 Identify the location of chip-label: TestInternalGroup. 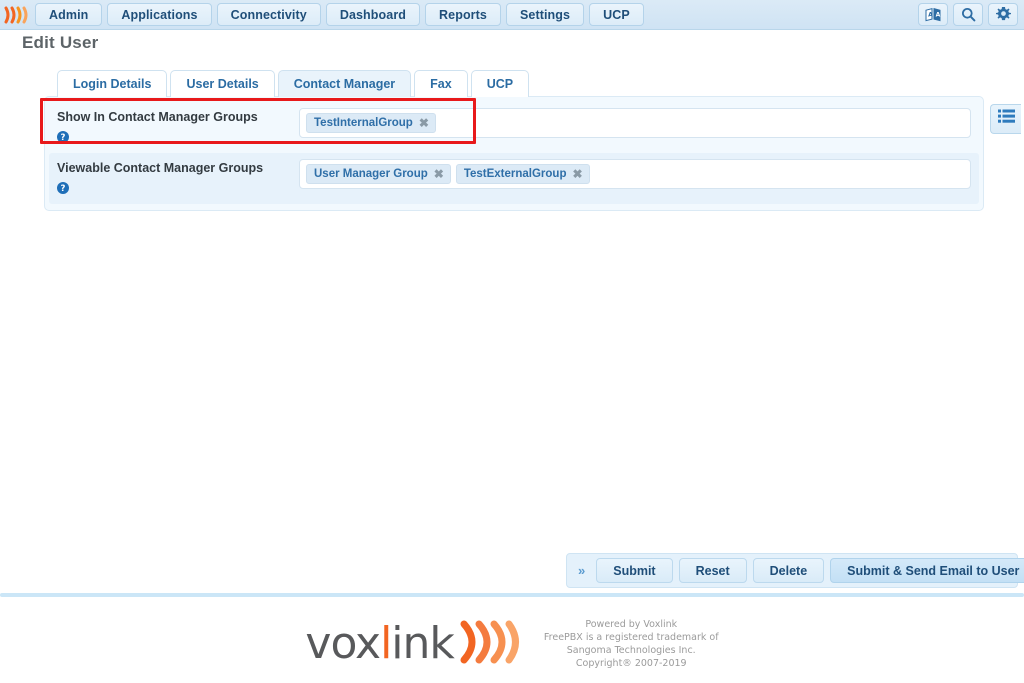
(363, 123).